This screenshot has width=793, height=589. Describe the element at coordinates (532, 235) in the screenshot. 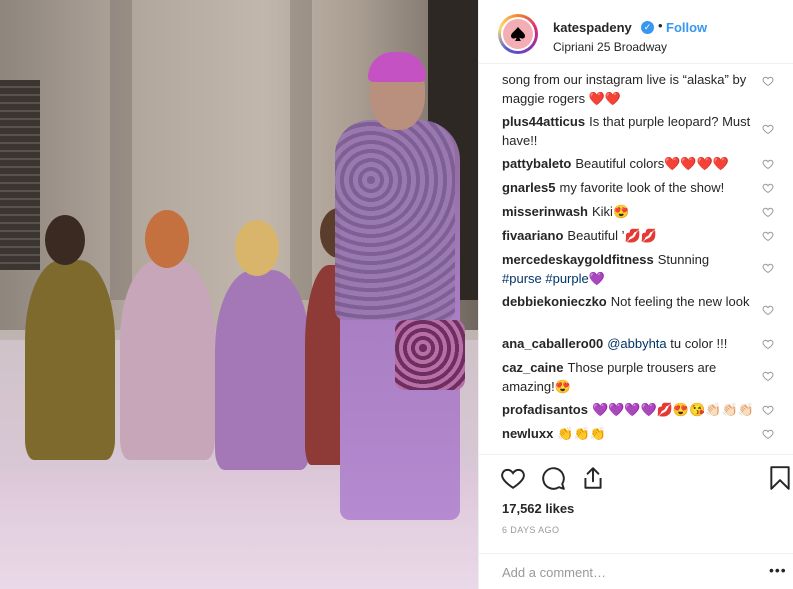

I see `comment-username: fivaariano` at that location.